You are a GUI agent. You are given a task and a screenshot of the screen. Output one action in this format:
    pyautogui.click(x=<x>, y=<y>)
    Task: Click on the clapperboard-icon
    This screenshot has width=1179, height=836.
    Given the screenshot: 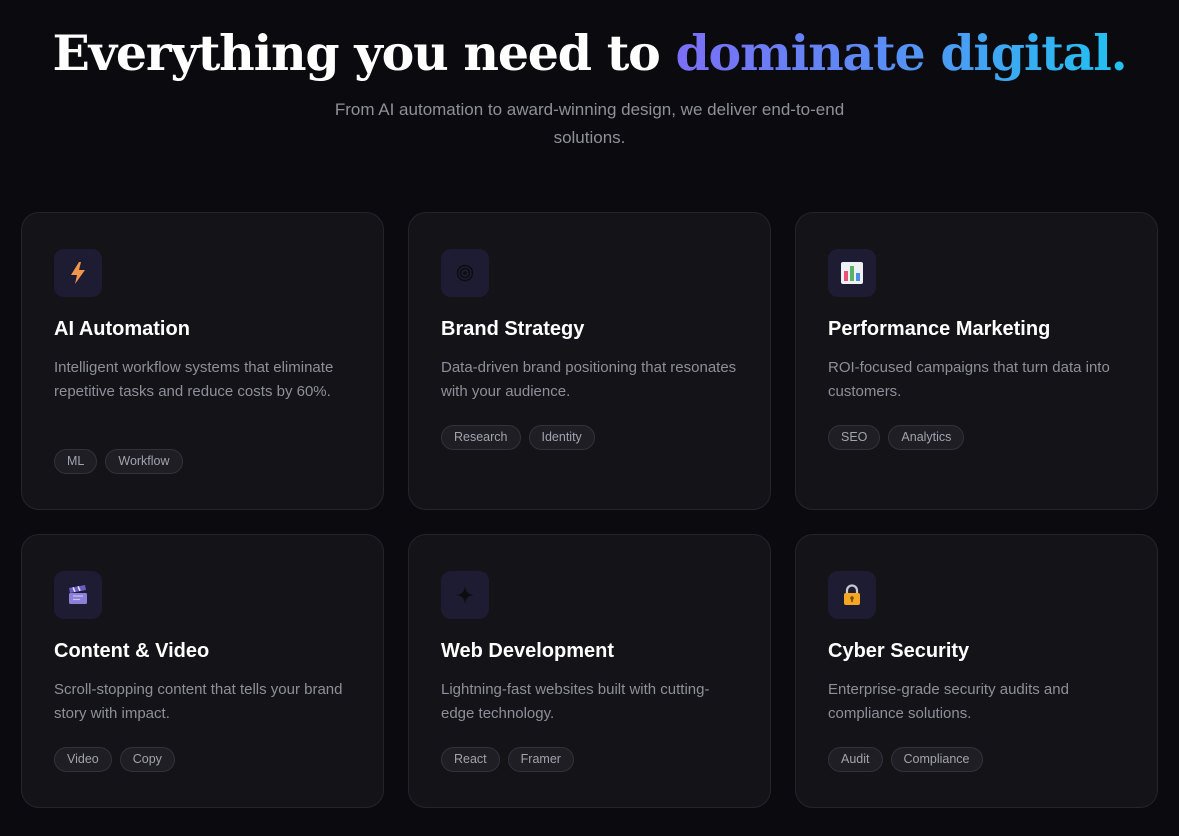 What is the action you would take?
    pyautogui.click(x=78, y=595)
    